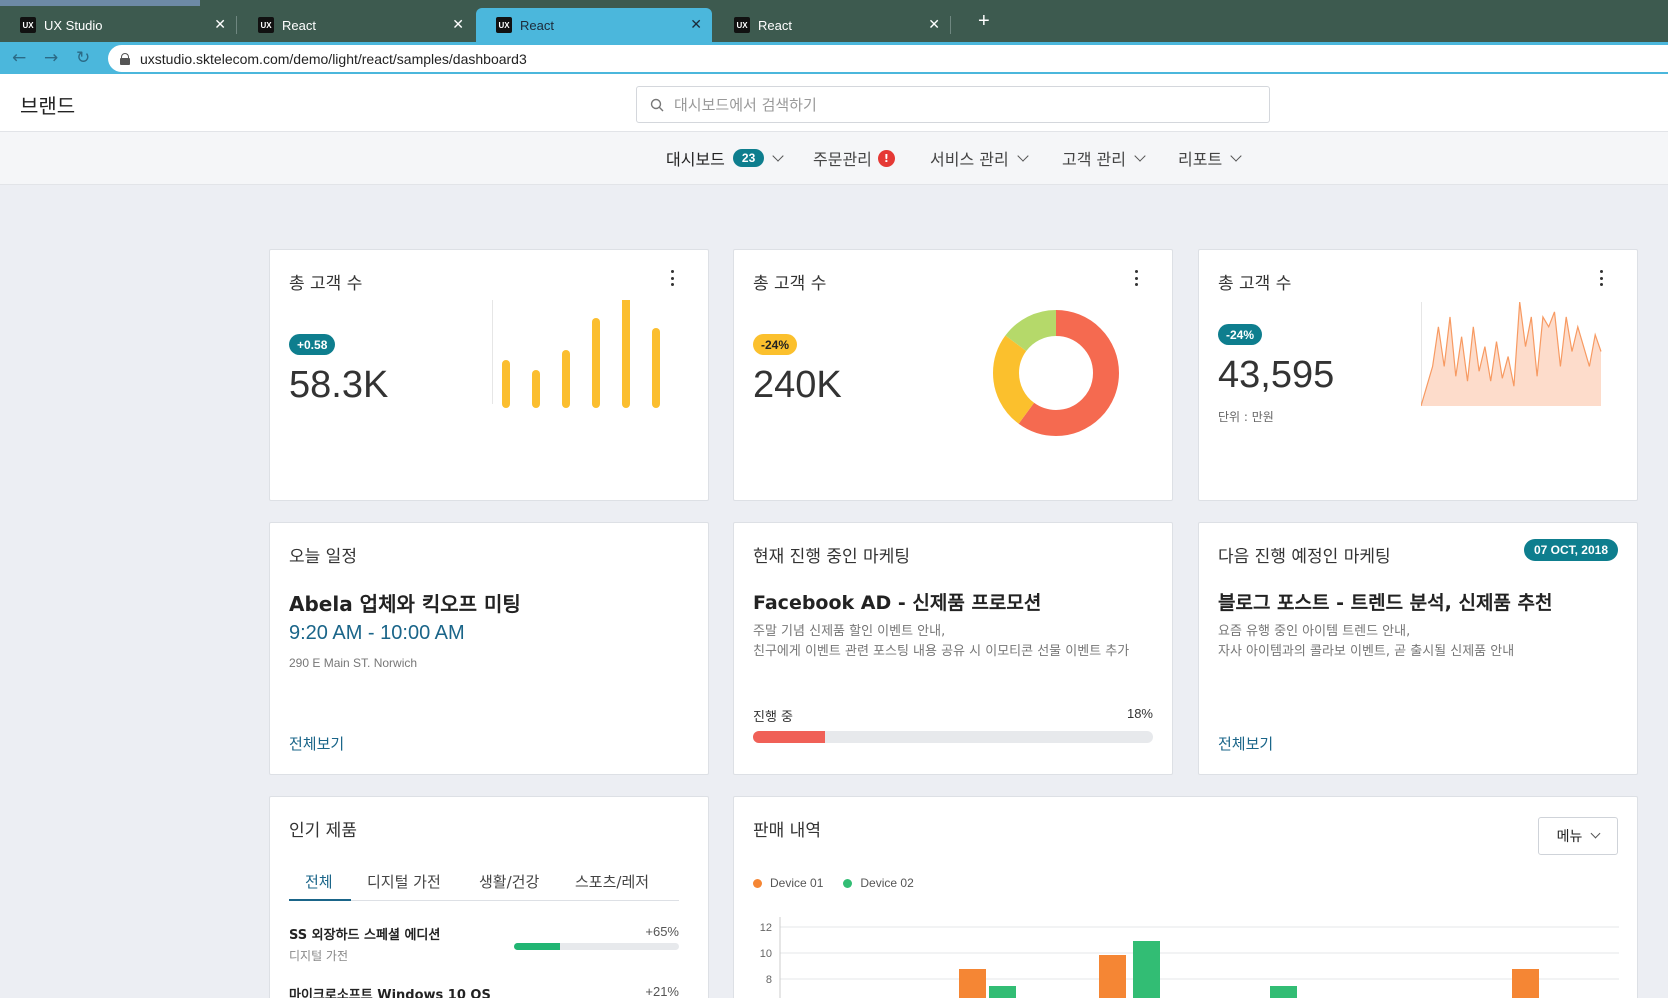  What do you see at coordinates (1385, 603) in the screenshot?
I see `campaign-title: 블로그 포스트 - 트렌드 분석, 신제품 추천` at bounding box center [1385, 603].